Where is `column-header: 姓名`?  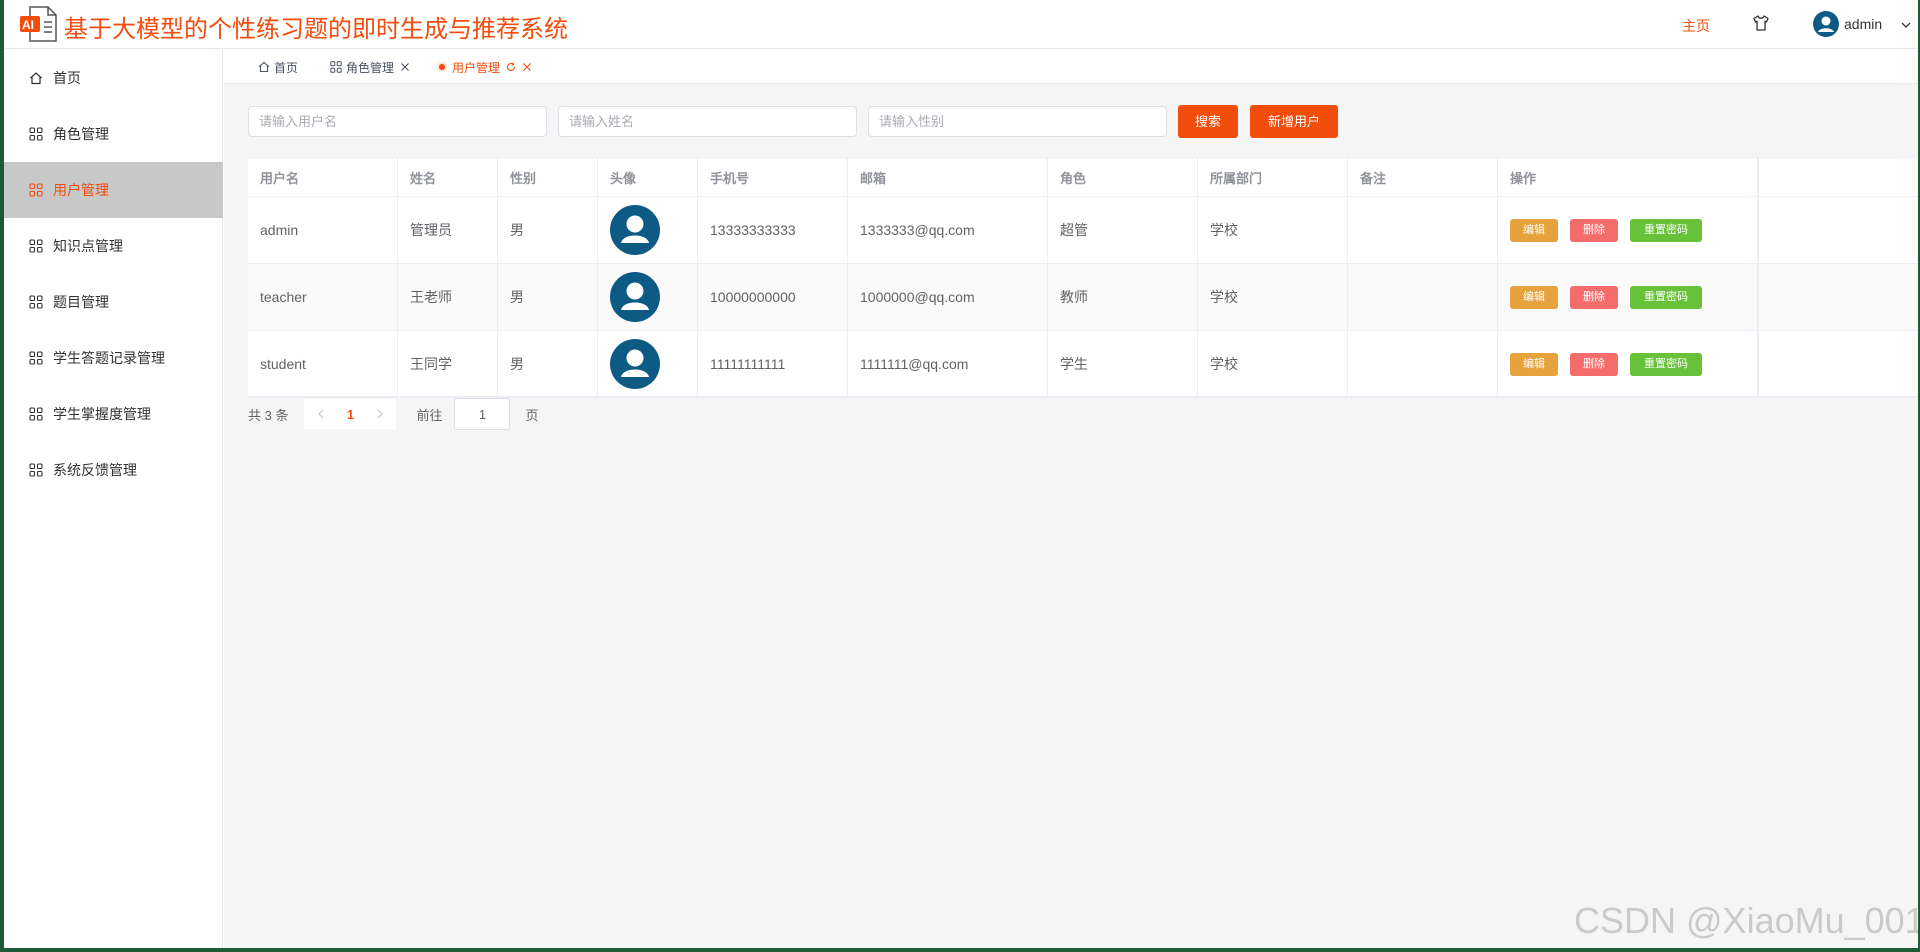 column-header: 姓名 is located at coordinates (448, 177).